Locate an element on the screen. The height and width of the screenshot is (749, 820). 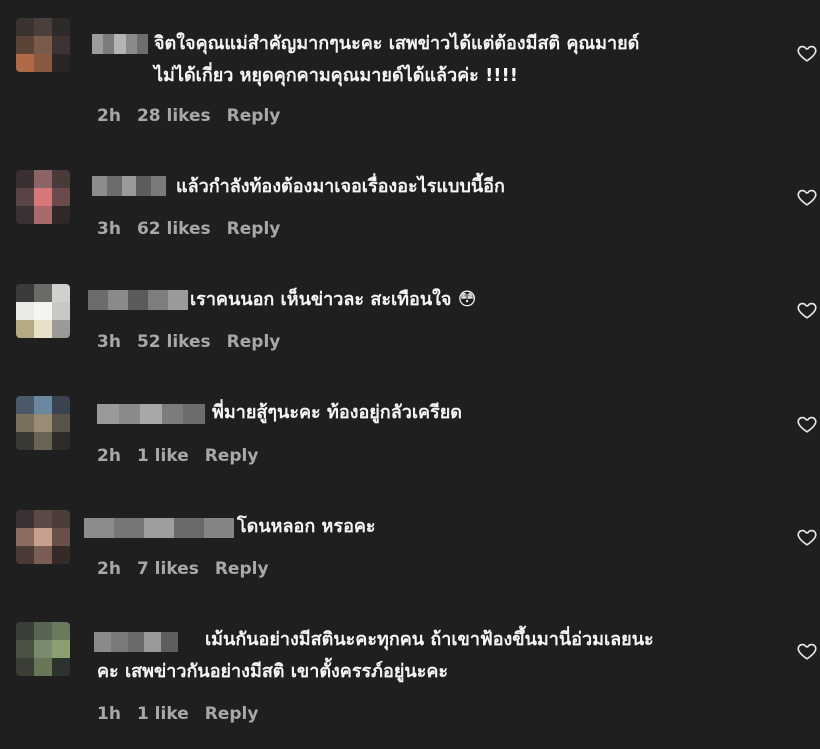
comment-likes: 62 likes is located at coordinates (174, 229).